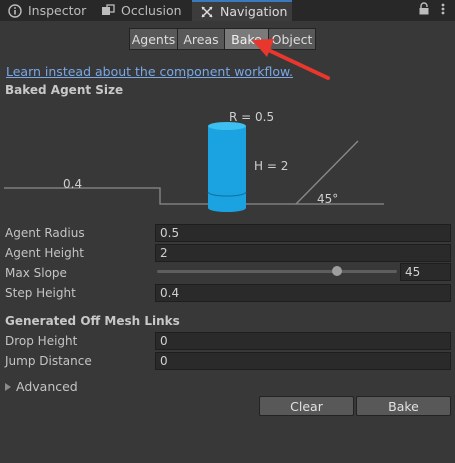  What do you see at coordinates (424, 11) in the screenshot?
I see `lock-icon` at bounding box center [424, 11].